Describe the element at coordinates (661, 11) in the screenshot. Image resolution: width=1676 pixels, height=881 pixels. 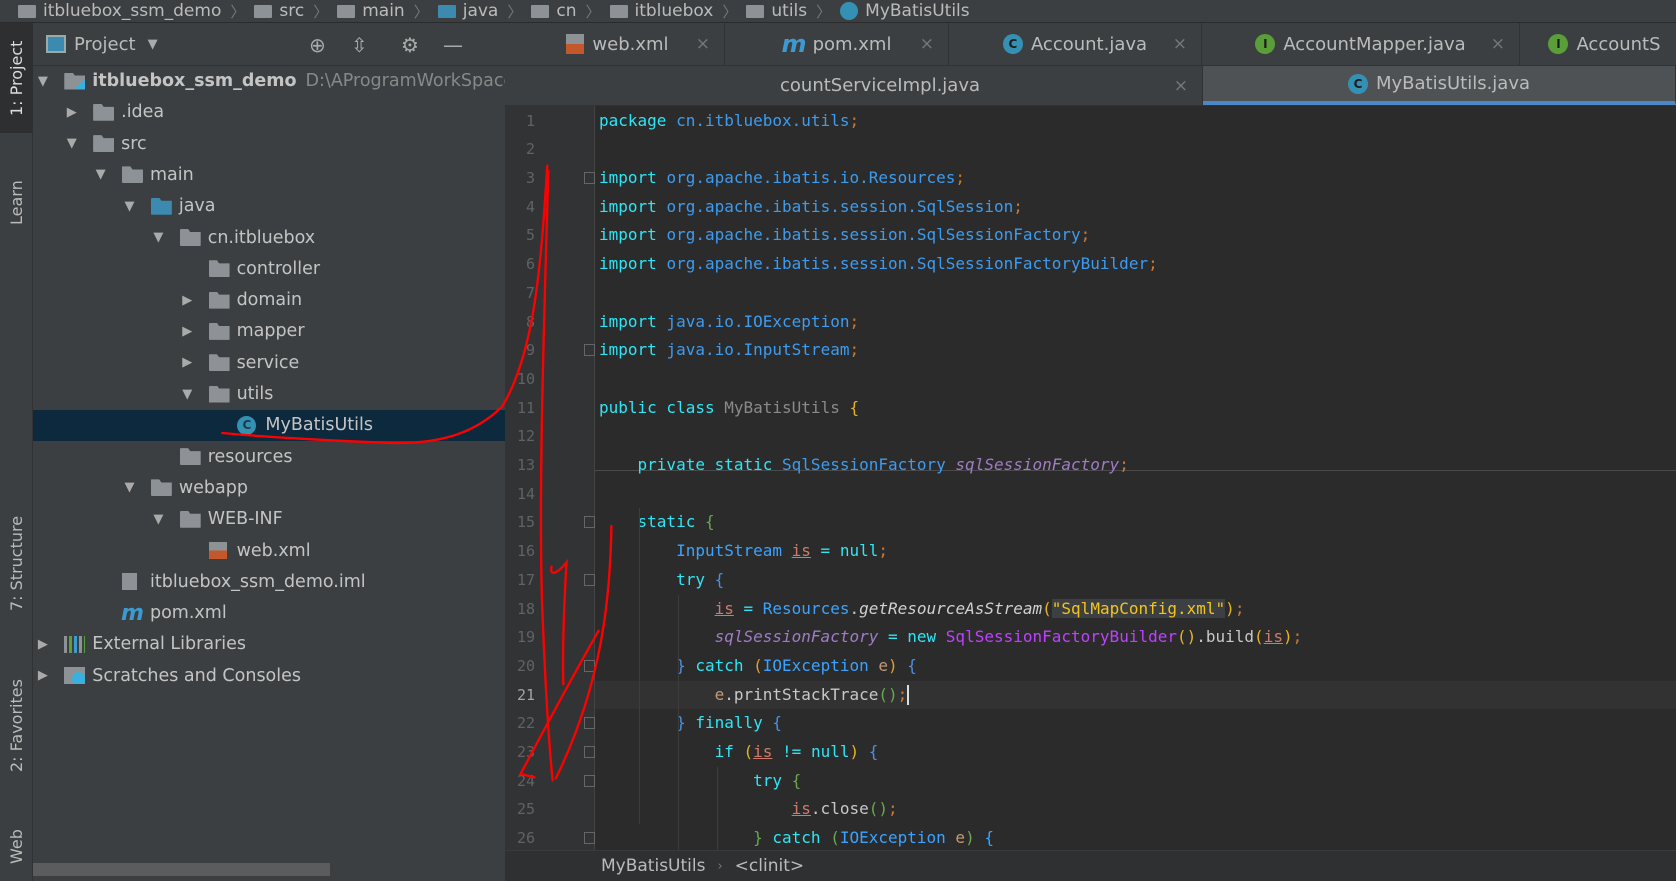
I see `breadcrumb-item: itbluebox` at that location.